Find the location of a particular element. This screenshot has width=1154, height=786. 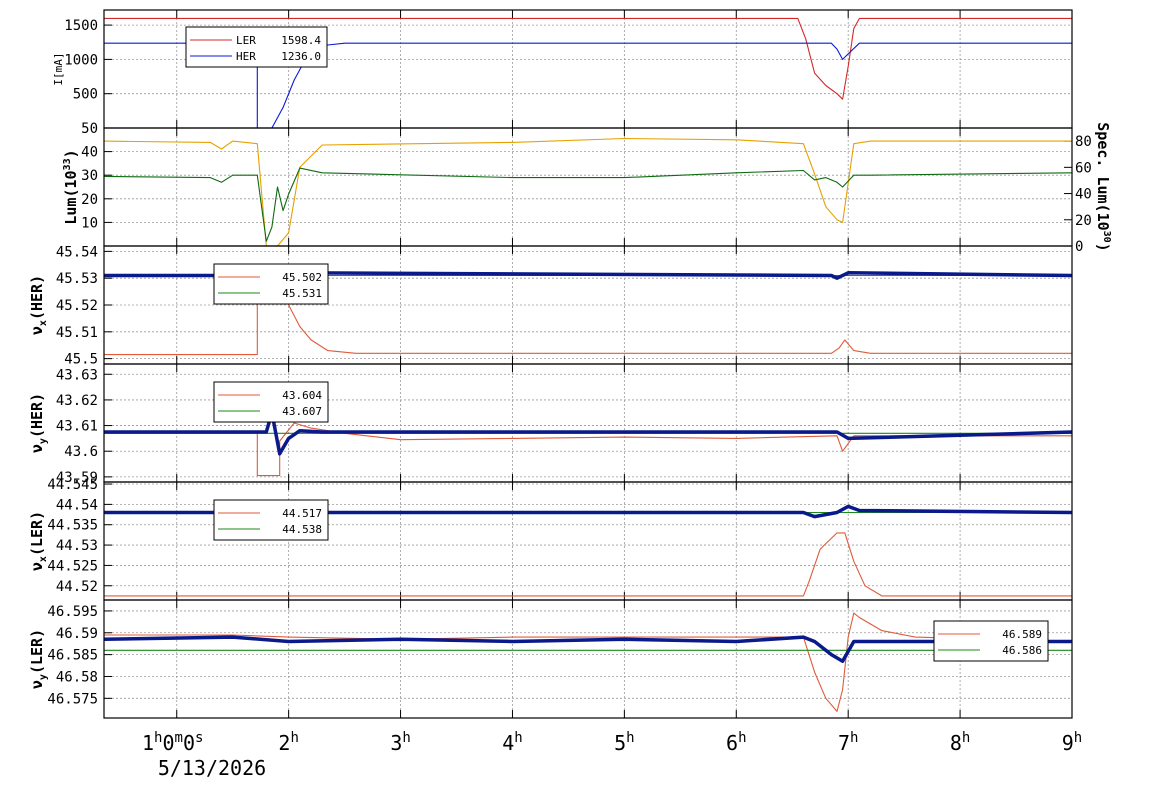

legend-value: 1236.0 is located at coordinates (301, 56).